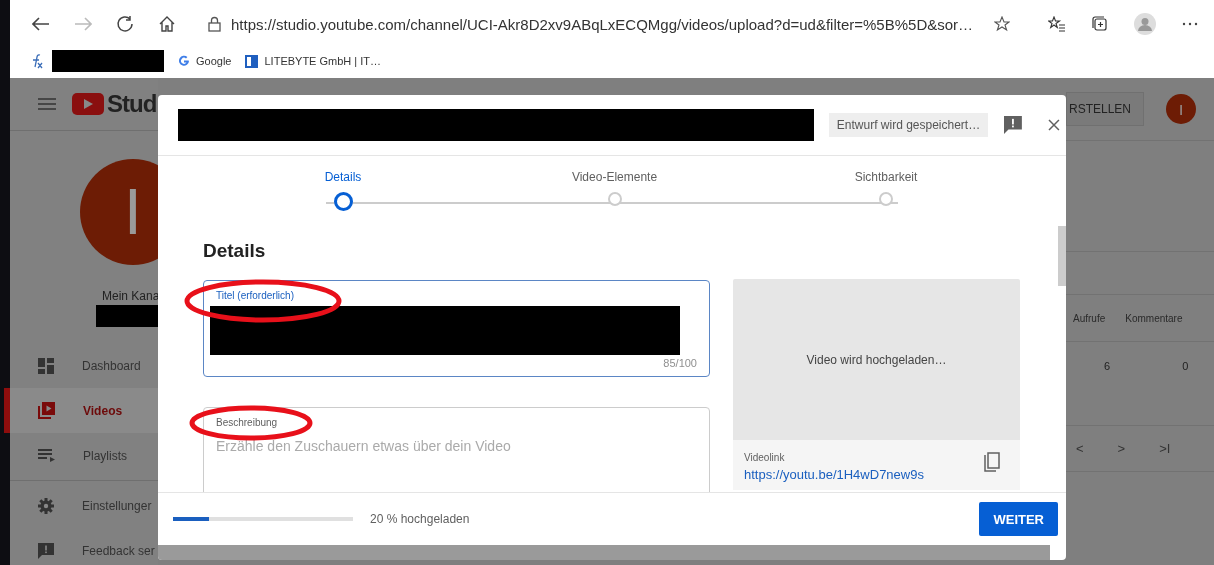  What do you see at coordinates (1121, 448) in the screenshot?
I see `pager-button: >` at bounding box center [1121, 448].